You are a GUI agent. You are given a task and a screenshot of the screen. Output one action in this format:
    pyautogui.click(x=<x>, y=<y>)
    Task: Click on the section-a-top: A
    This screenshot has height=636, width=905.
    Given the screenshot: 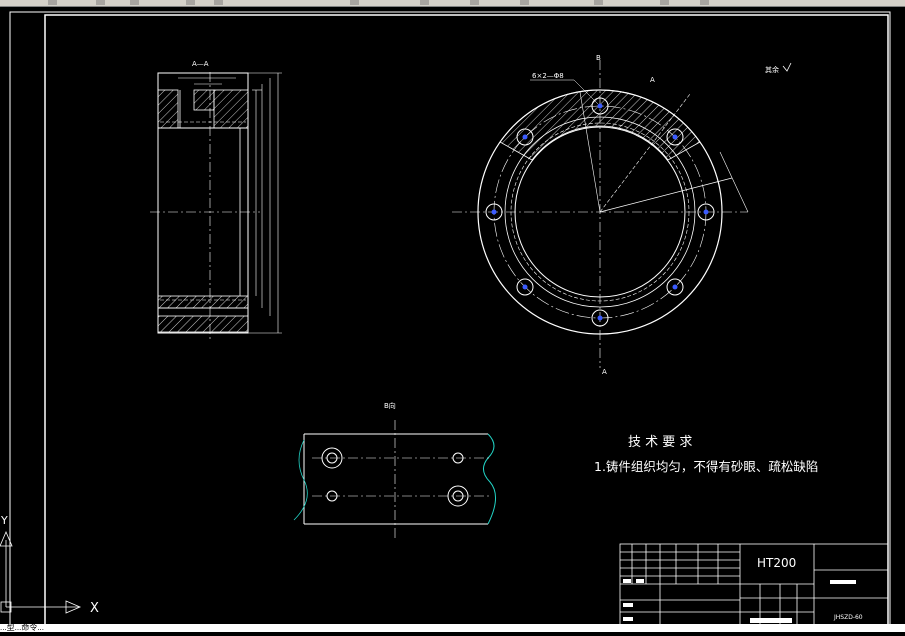 What is the action you would take?
    pyautogui.click(x=652, y=80)
    